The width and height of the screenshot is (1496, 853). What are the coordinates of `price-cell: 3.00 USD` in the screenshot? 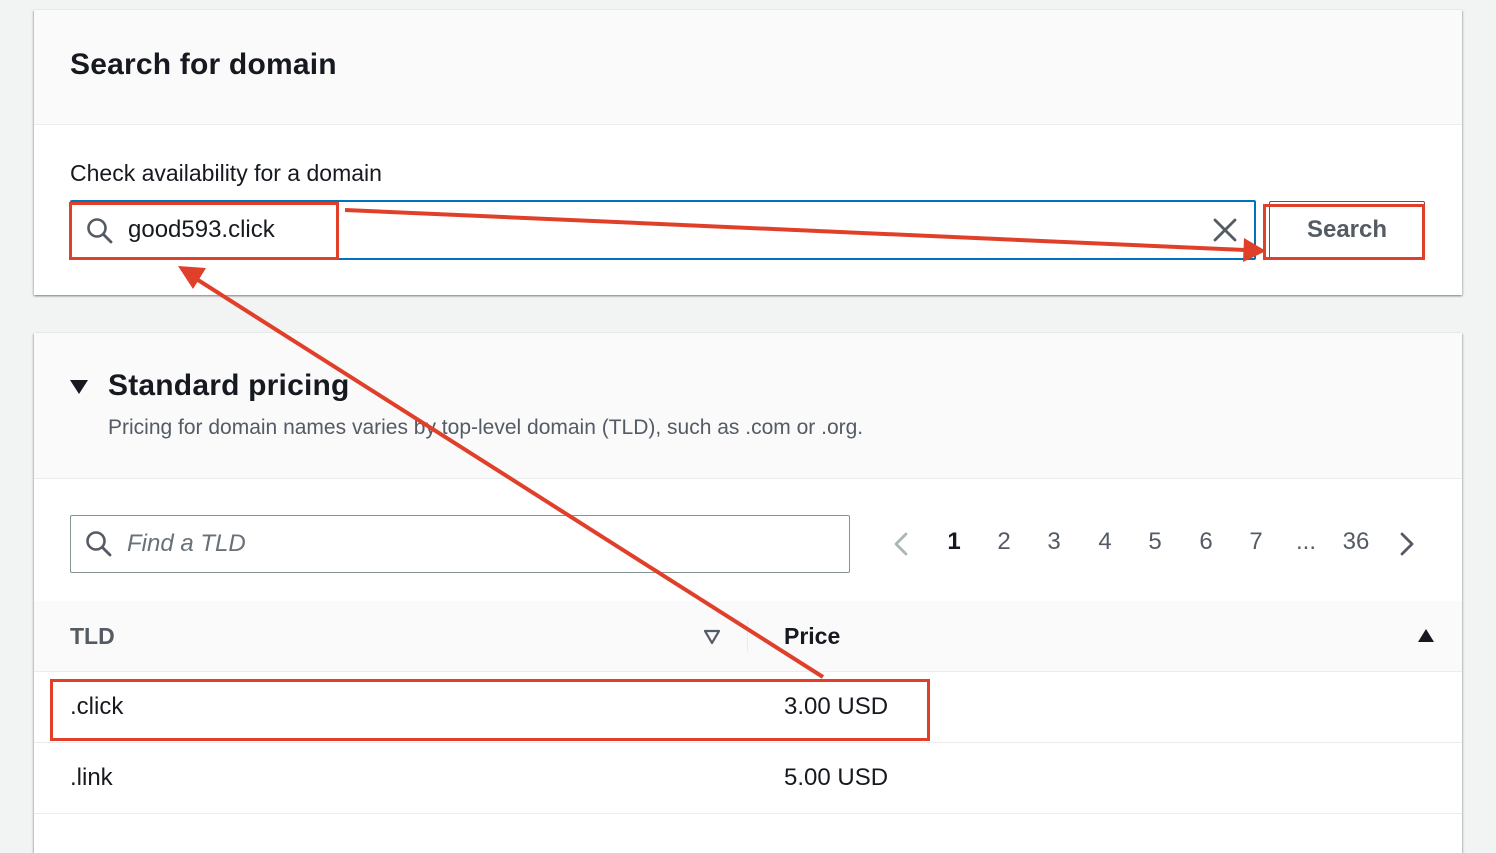 It's located at (836, 706).